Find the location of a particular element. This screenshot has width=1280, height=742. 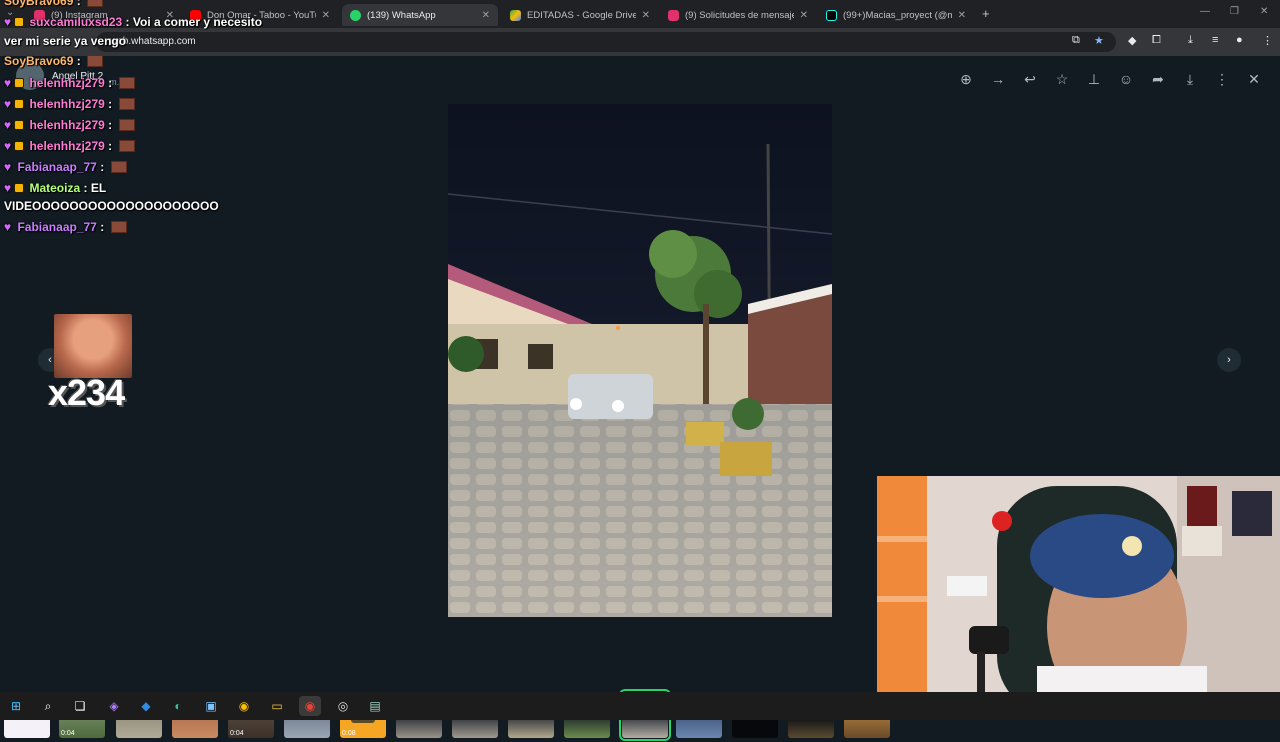

tab-instagram-requests: (9) Solicitudes de mensajes • M ✕ is located at coordinates (738, 15).